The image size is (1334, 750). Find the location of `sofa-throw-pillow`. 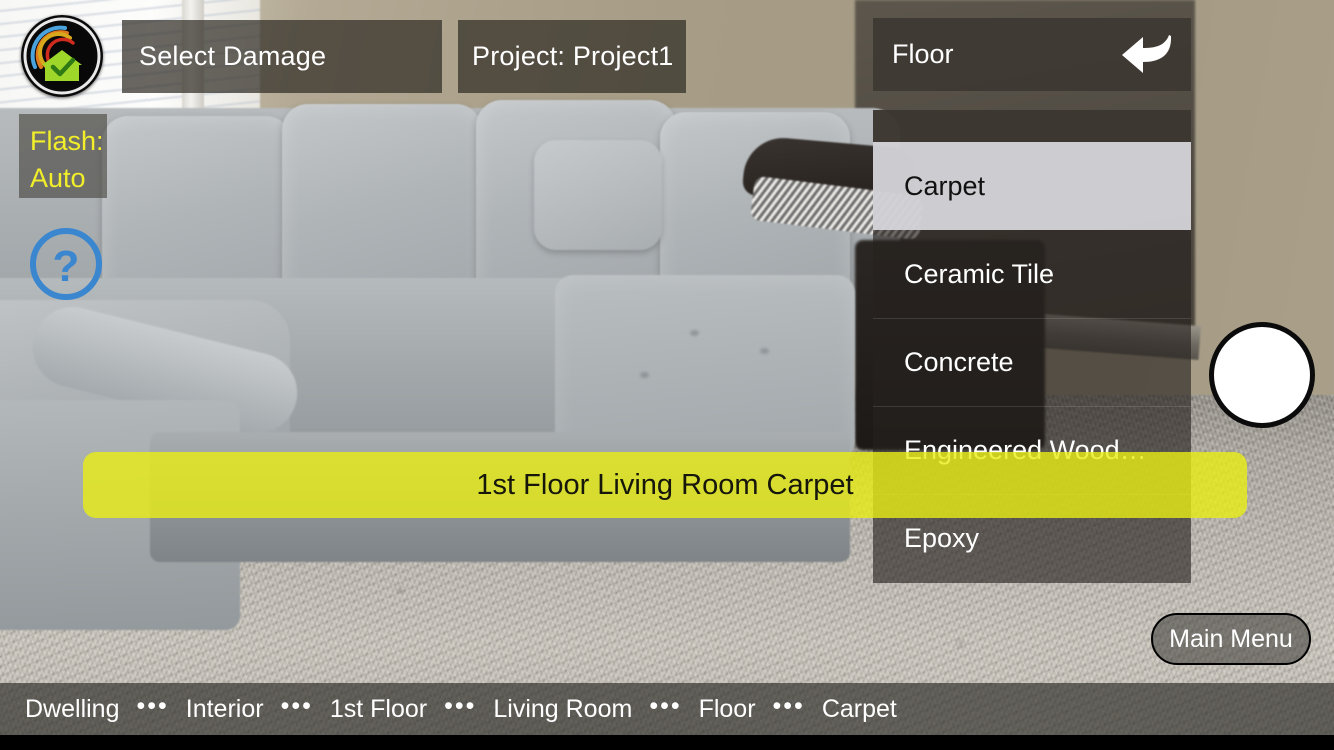

sofa-throw-pillow is located at coordinates (598, 195).